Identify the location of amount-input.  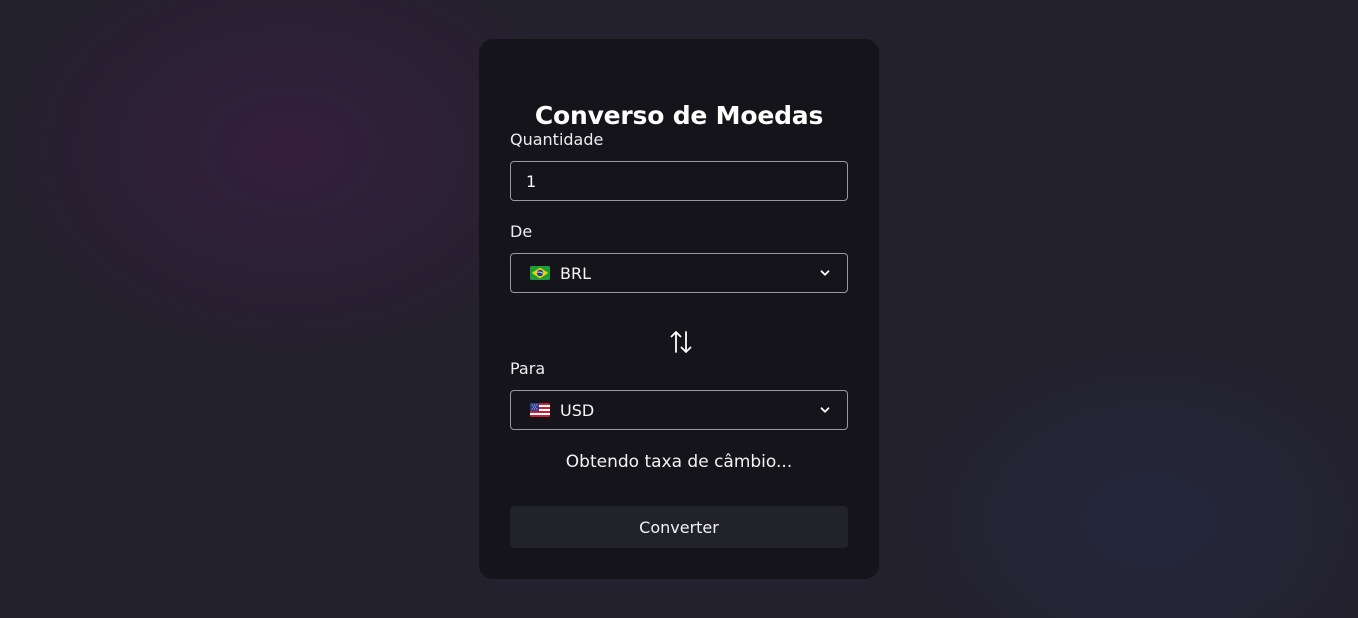
(679, 181).